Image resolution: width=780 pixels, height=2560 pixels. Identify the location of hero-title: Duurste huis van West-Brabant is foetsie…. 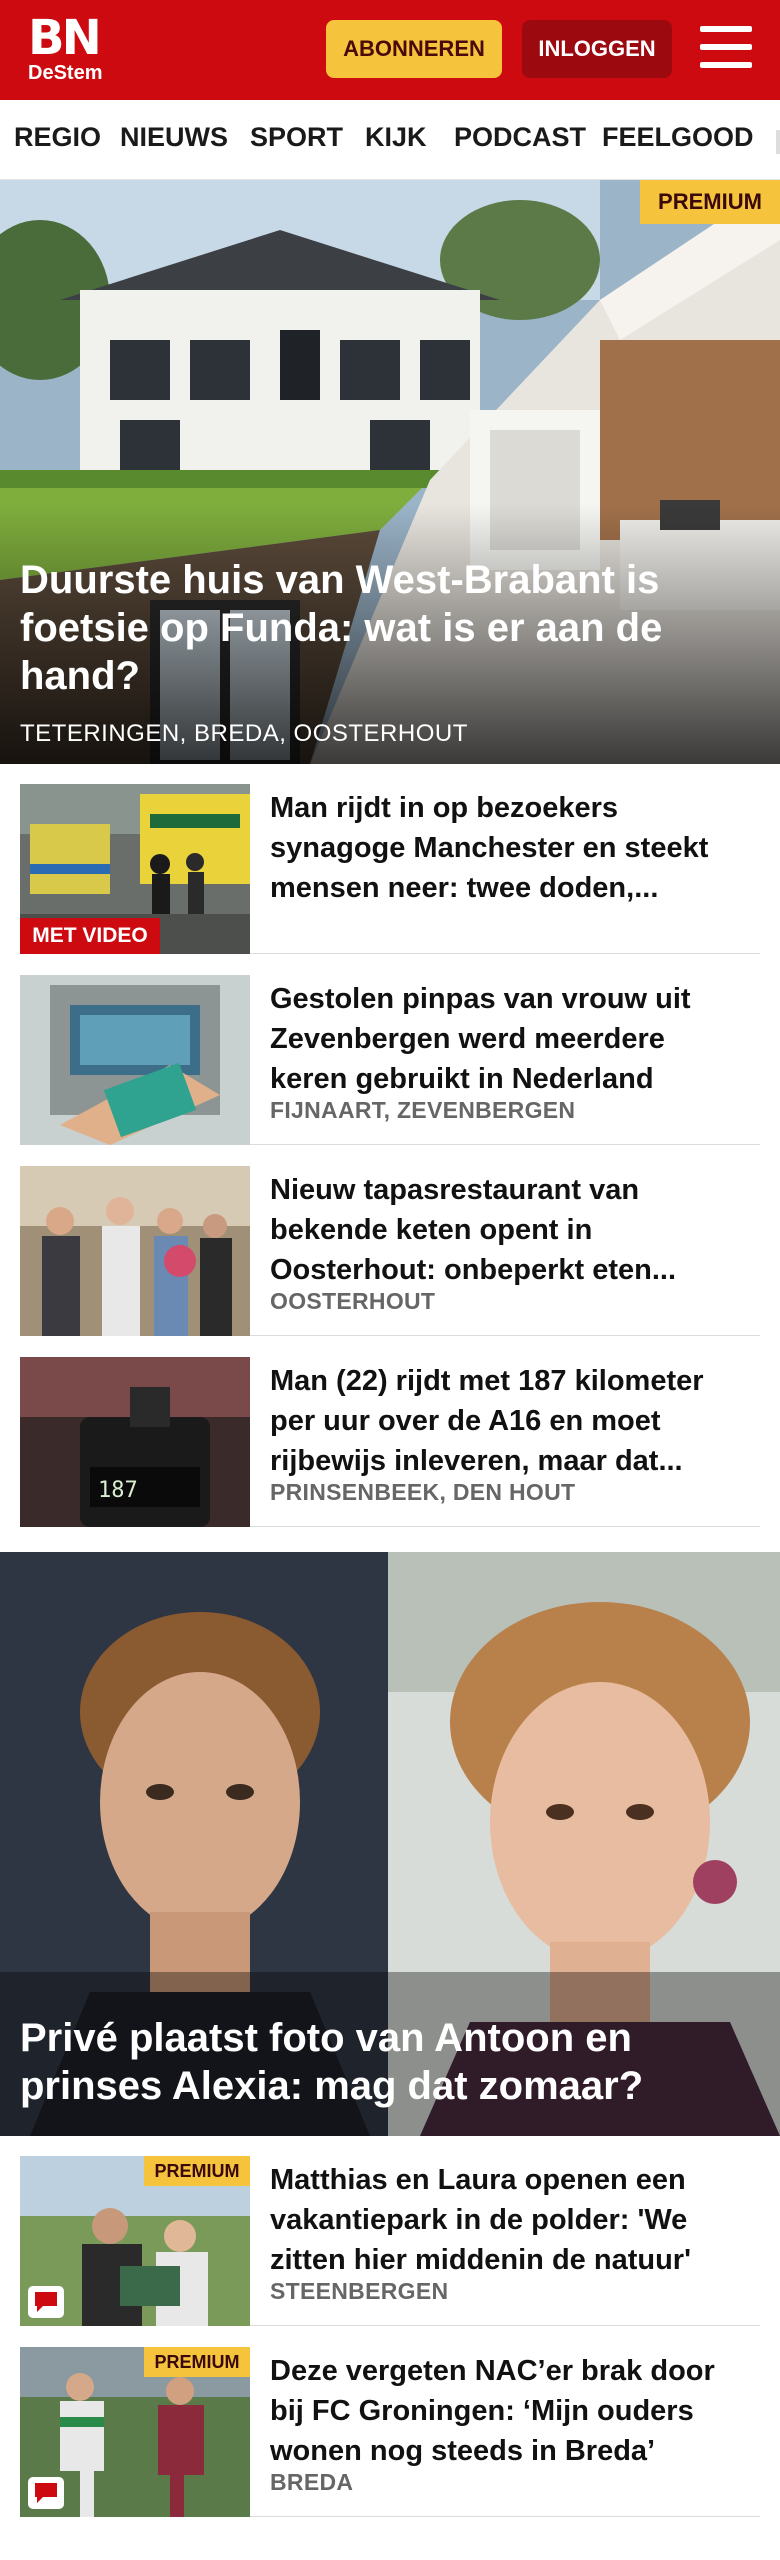
(365, 628).